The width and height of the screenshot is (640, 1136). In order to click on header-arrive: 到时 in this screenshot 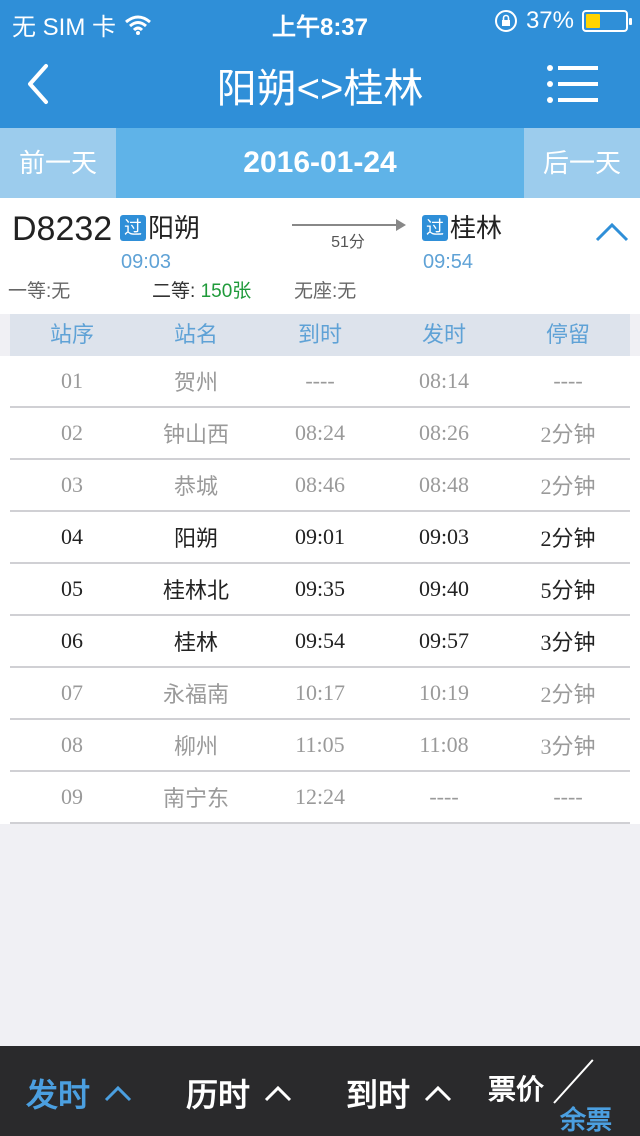, I will do `click(319, 334)`.